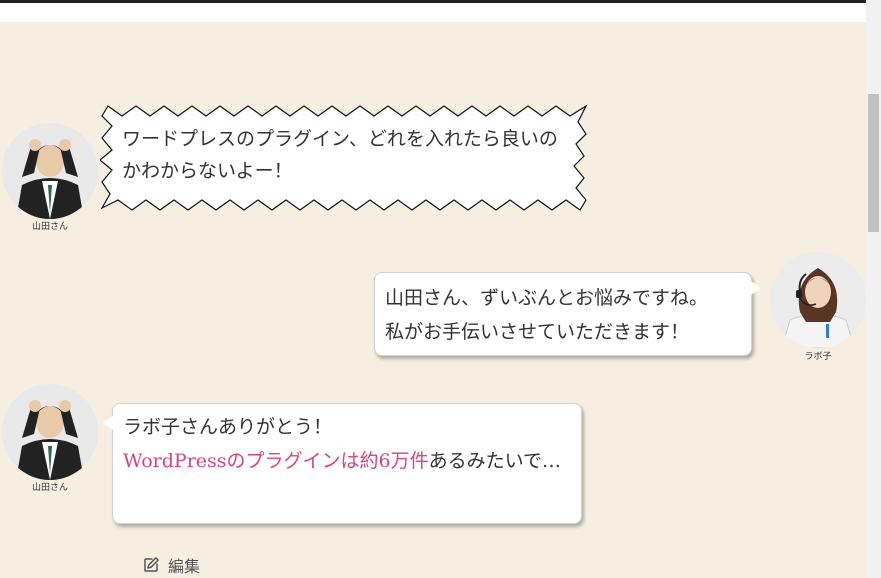 The height and width of the screenshot is (578, 881). I want to click on scrollbar, so click(873, 289).